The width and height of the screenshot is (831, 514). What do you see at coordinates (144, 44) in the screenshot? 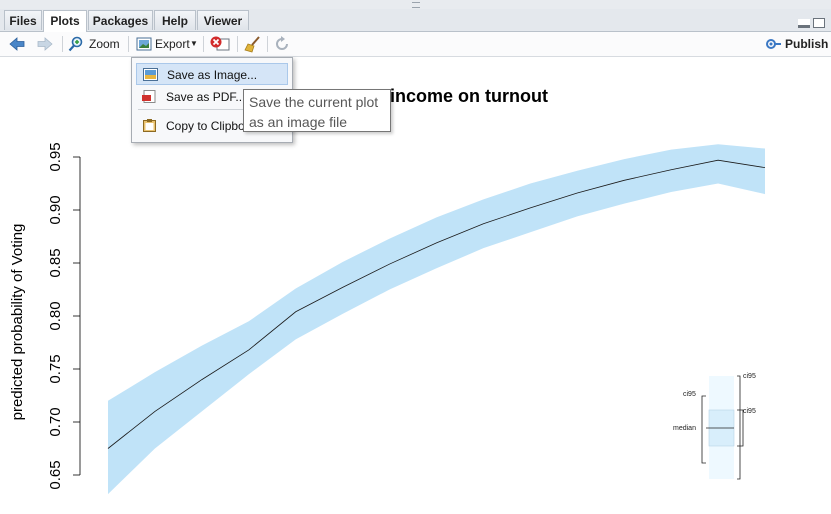
I see `export-image-icon` at bounding box center [144, 44].